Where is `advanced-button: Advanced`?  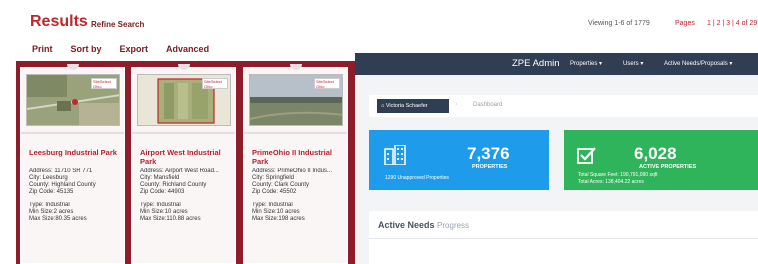 advanced-button: Advanced is located at coordinates (187, 49).